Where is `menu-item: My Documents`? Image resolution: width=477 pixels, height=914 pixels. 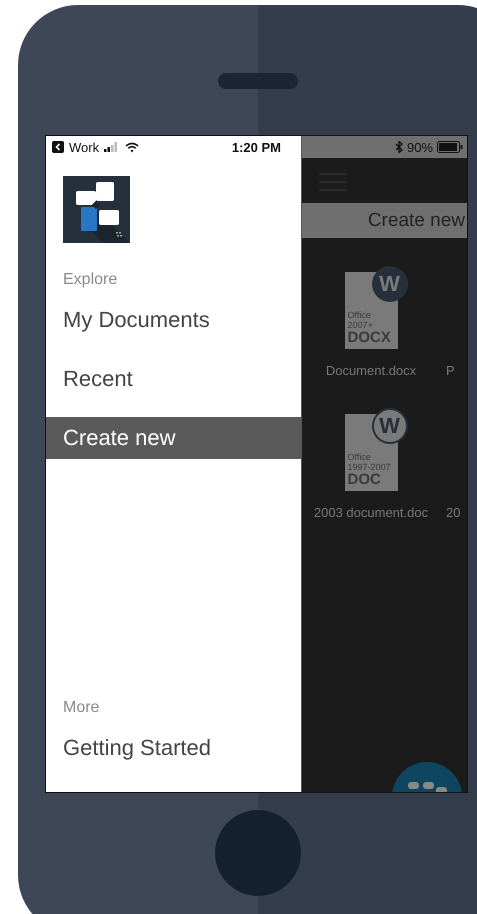
menu-item: My Documents is located at coordinates (173, 320).